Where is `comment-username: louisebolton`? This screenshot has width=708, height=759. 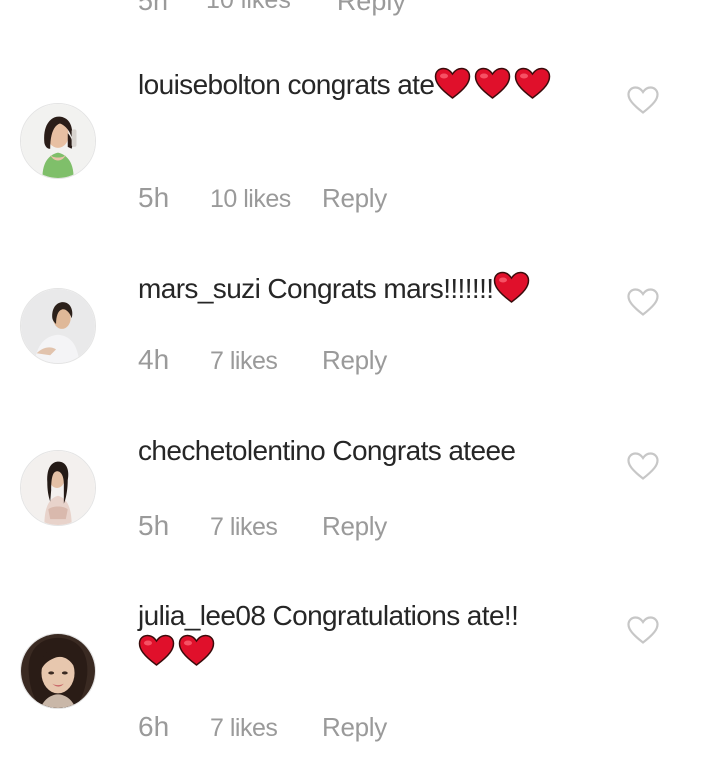 comment-username: louisebolton is located at coordinates (209, 84).